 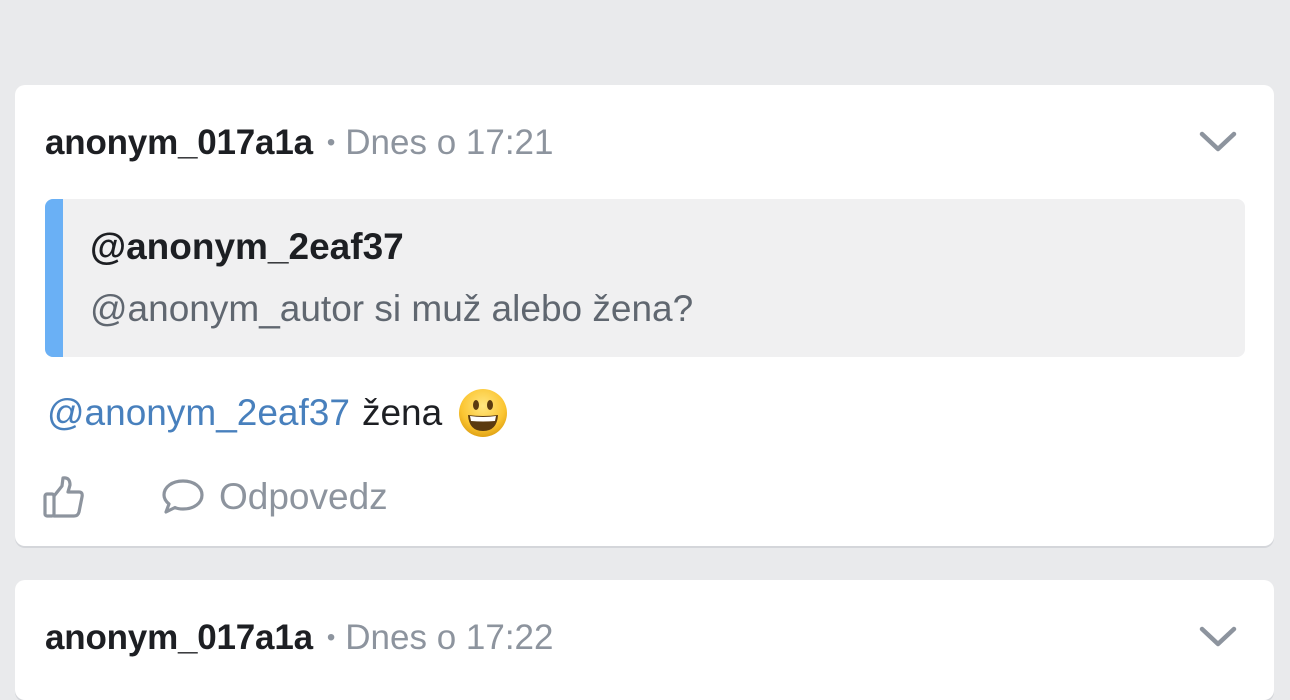 What do you see at coordinates (183, 496) in the screenshot?
I see `speech-bubble-icon` at bounding box center [183, 496].